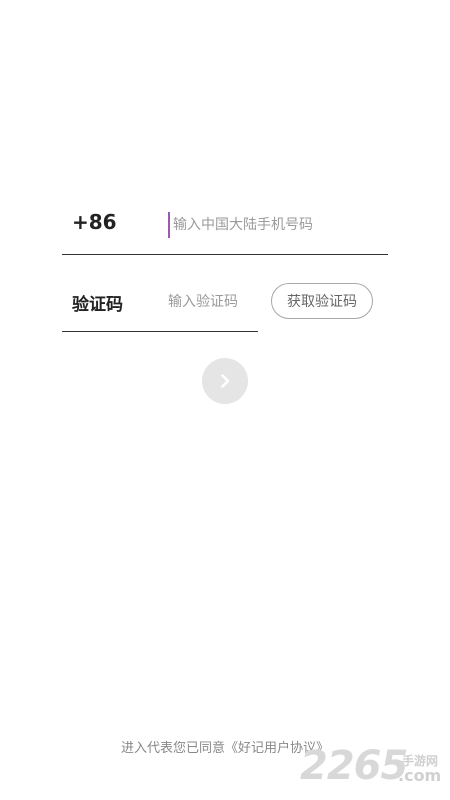  What do you see at coordinates (97, 305) in the screenshot?
I see `verification-code-label: 验证码` at bounding box center [97, 305].